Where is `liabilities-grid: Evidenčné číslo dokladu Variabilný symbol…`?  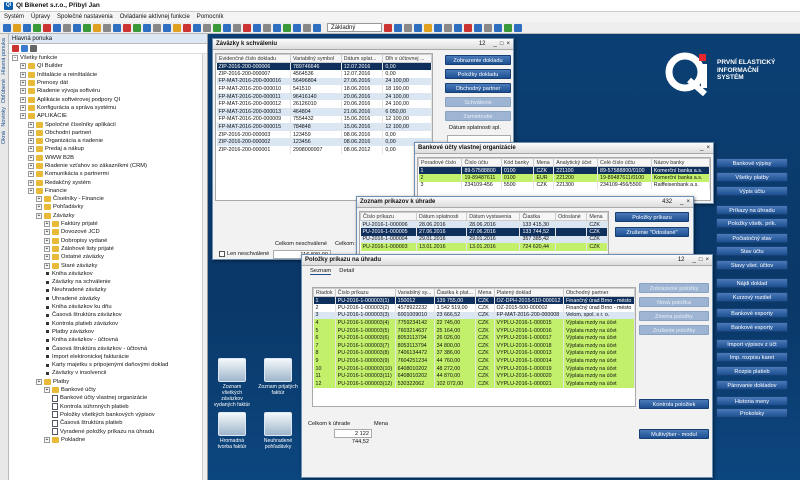 liabilities-grid: Evidenčné číslo dokladu Variabilný symbol… is located at coordinates (324, 127).